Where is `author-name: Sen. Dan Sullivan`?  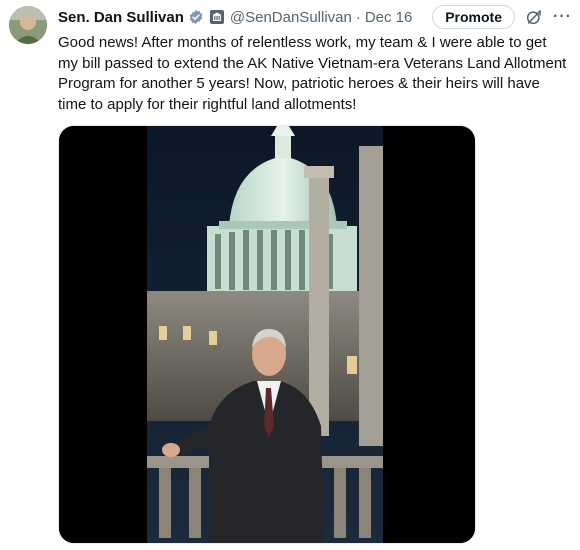
author-name: Sen. Dan Sullivan is located at coordinates (121, 17).